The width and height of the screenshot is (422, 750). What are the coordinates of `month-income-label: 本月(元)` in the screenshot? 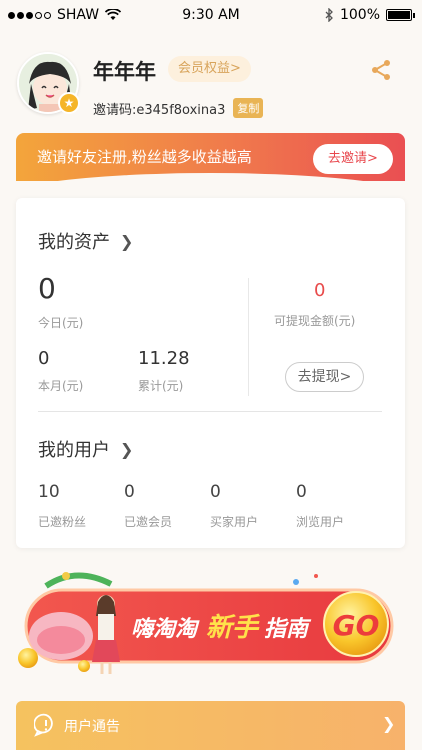 It's located at (61, 386).